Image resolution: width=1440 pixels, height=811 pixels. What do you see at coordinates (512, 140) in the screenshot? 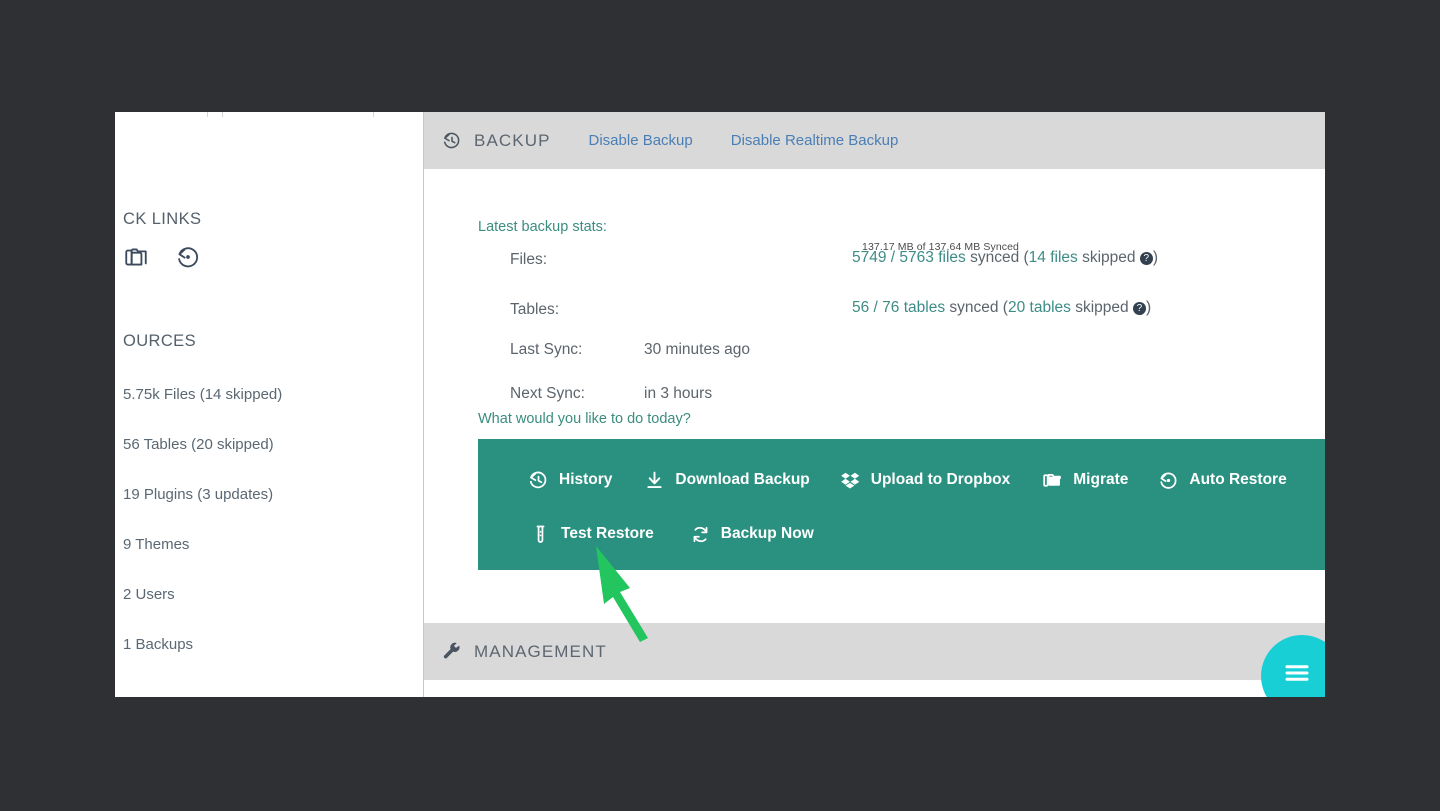
I see `page-title: BACKUP` at bounding box center [512, 140].